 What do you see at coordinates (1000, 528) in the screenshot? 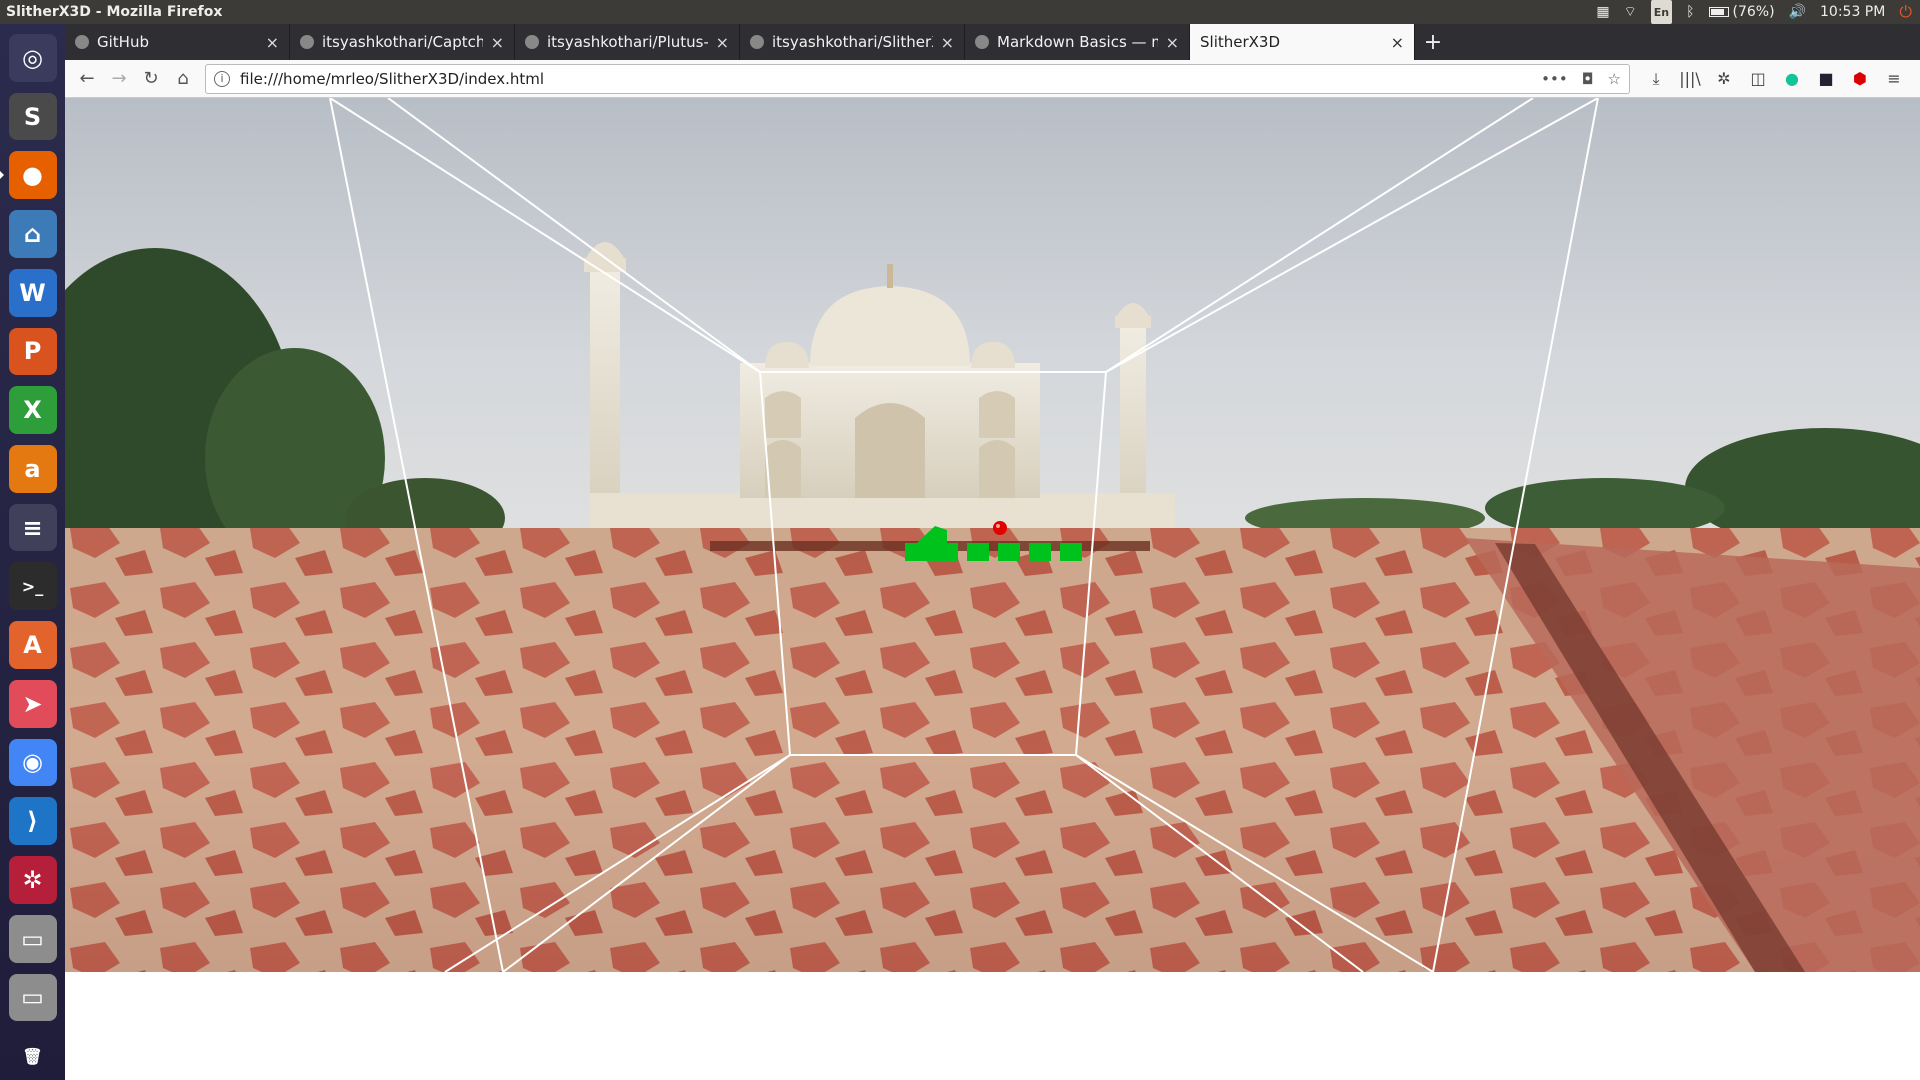
I see `food-apple` at bounding box center [1000, 528].